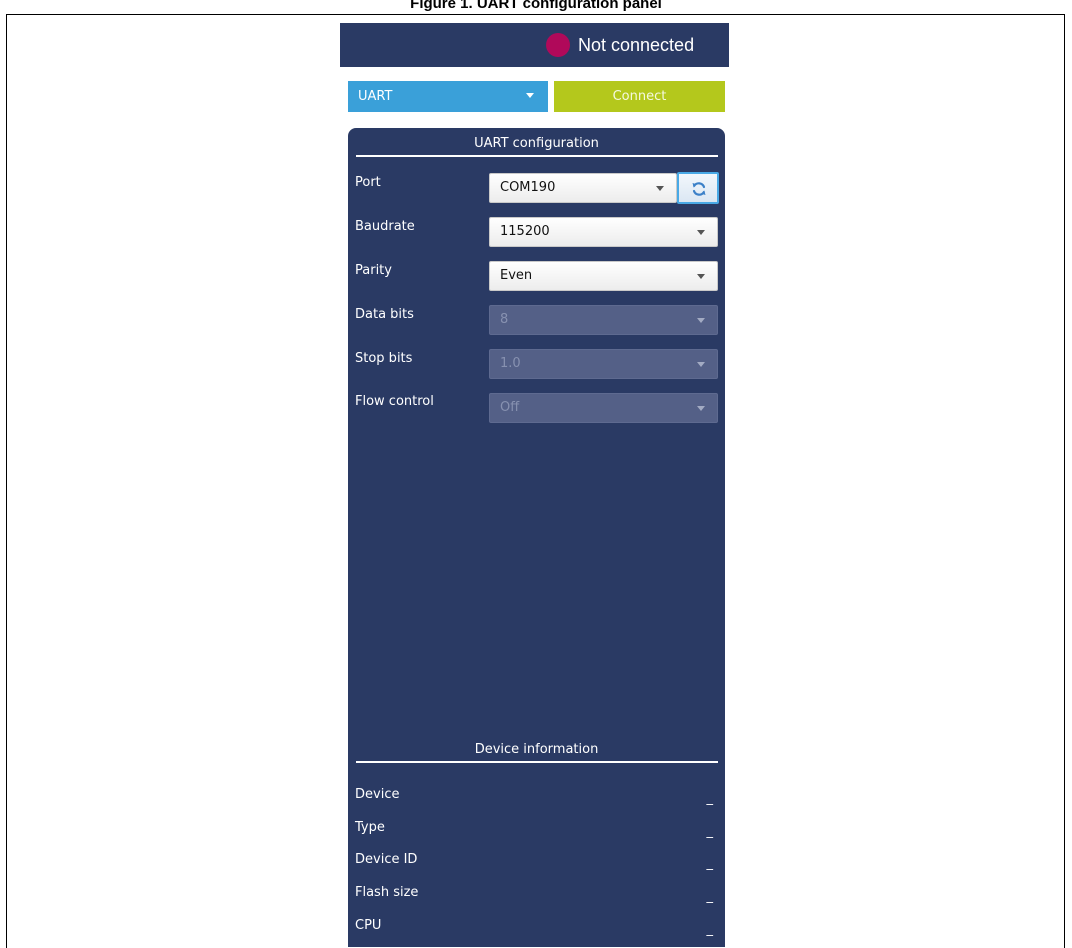 The height and width of the screenshot is (948, 1072). I want to click on refresh-icon, so click(699, 189).